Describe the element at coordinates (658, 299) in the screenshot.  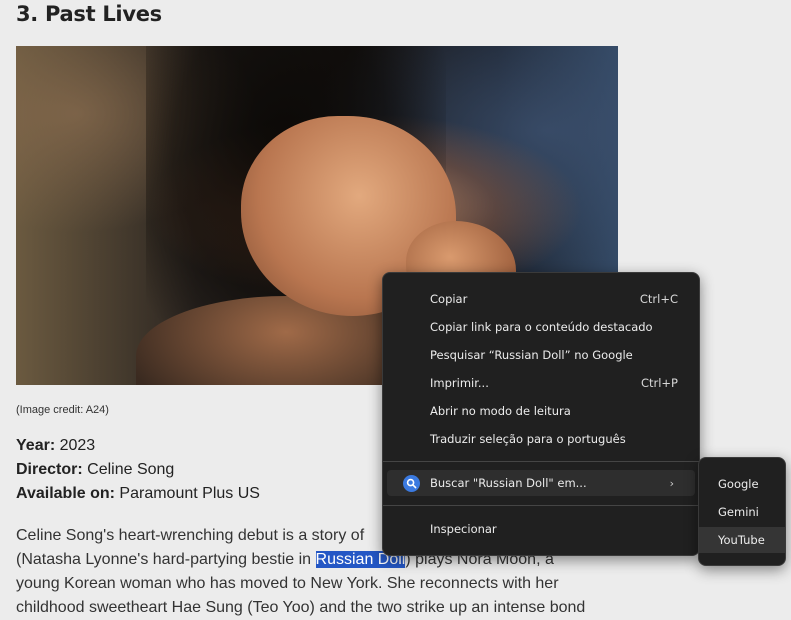
I see `shortcut-copy: Ctrl+C` at that location.